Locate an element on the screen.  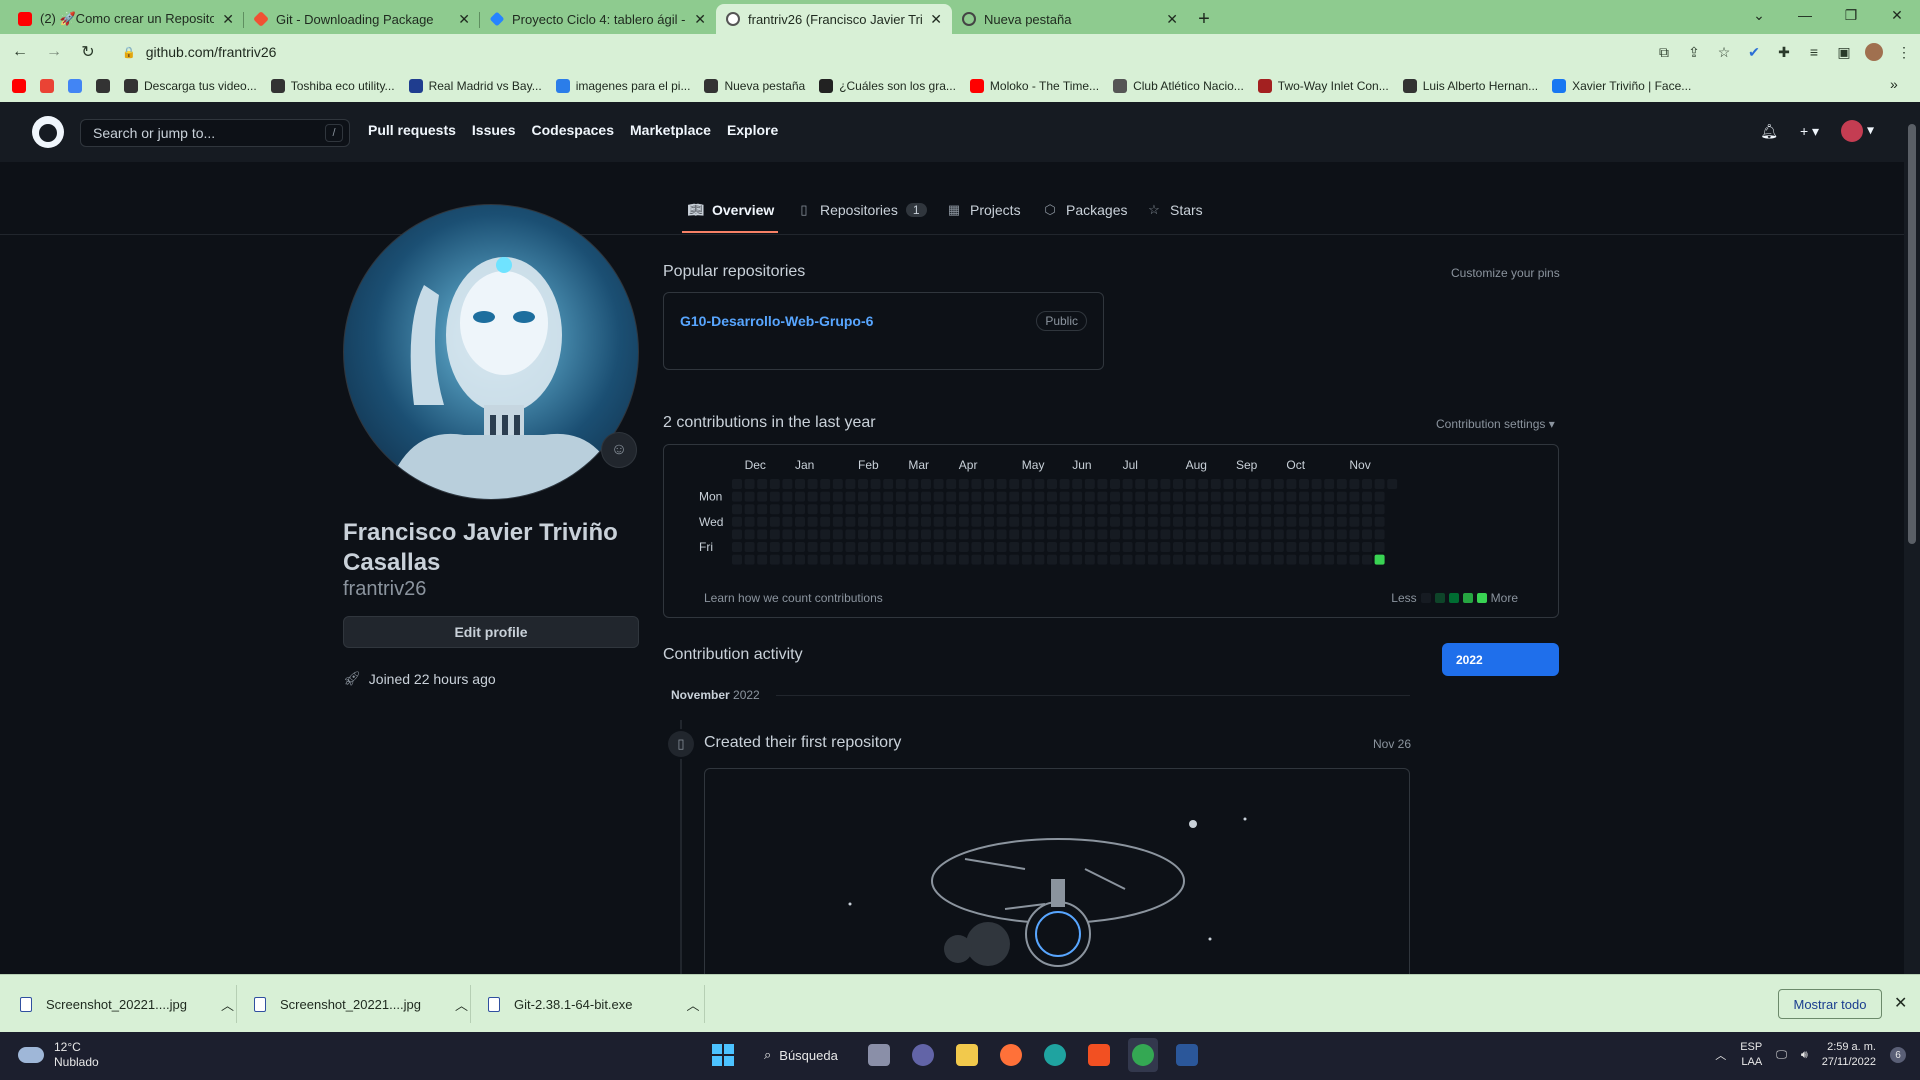
volume-icon: 🔊︎ is located at coordinates (1804, 1055).